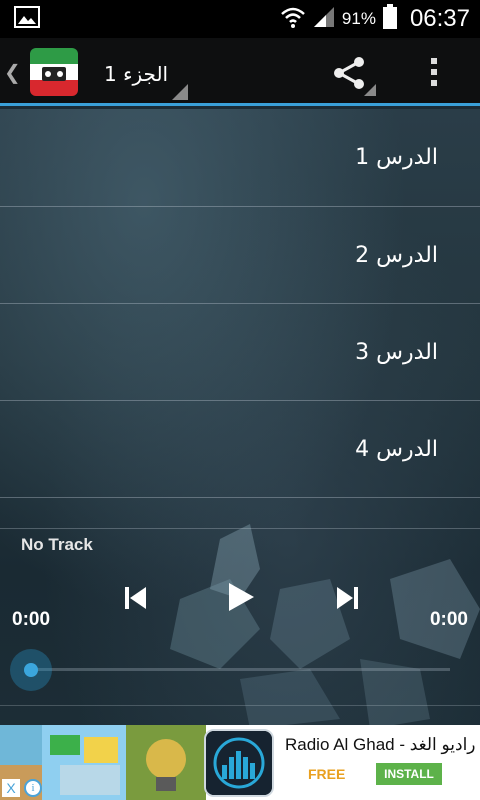 The image size is (480, 800). What do you see at coordinates (103, 762) in the screenshot?
I see `ad-screenshots: X i` at bounding box center [103, 762].